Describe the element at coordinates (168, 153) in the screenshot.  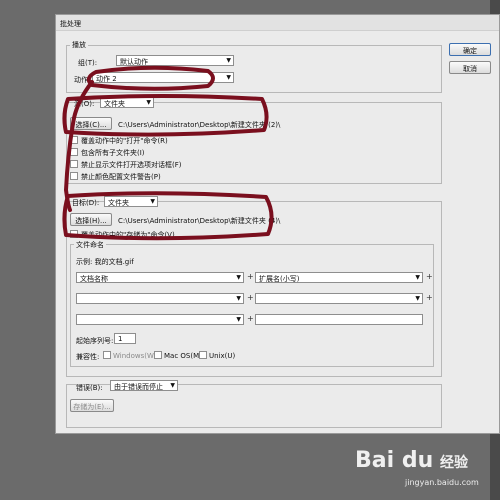
I see `annotation-overlay` at that location.